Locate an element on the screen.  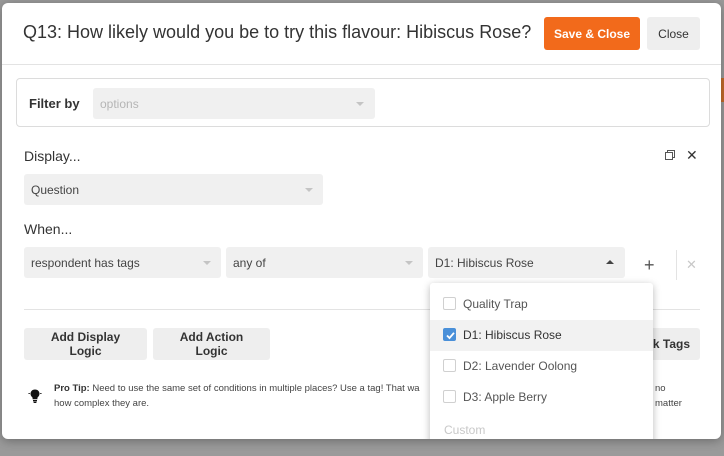
tag-select-value: D1: Hibiscus Rose is located at coordinates (484, 263).